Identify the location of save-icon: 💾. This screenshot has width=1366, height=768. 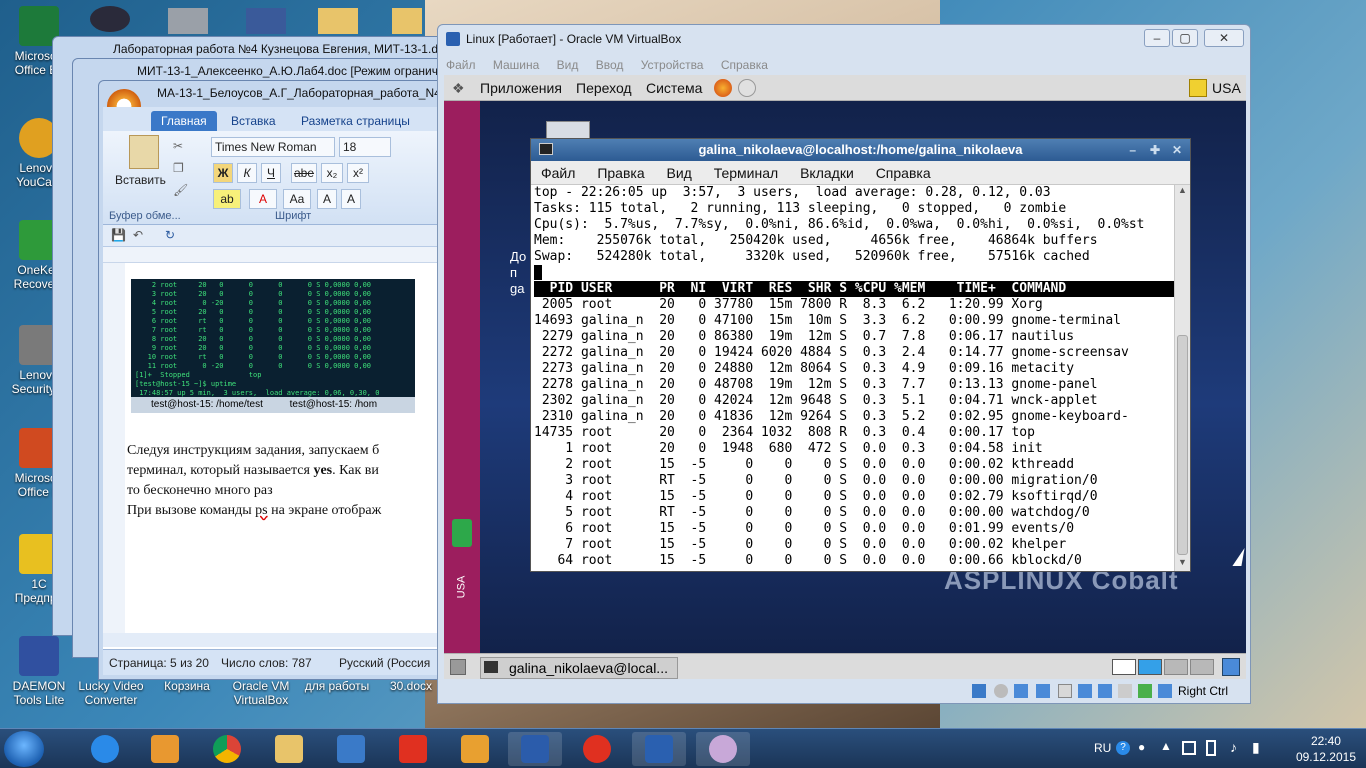
(118, 235).